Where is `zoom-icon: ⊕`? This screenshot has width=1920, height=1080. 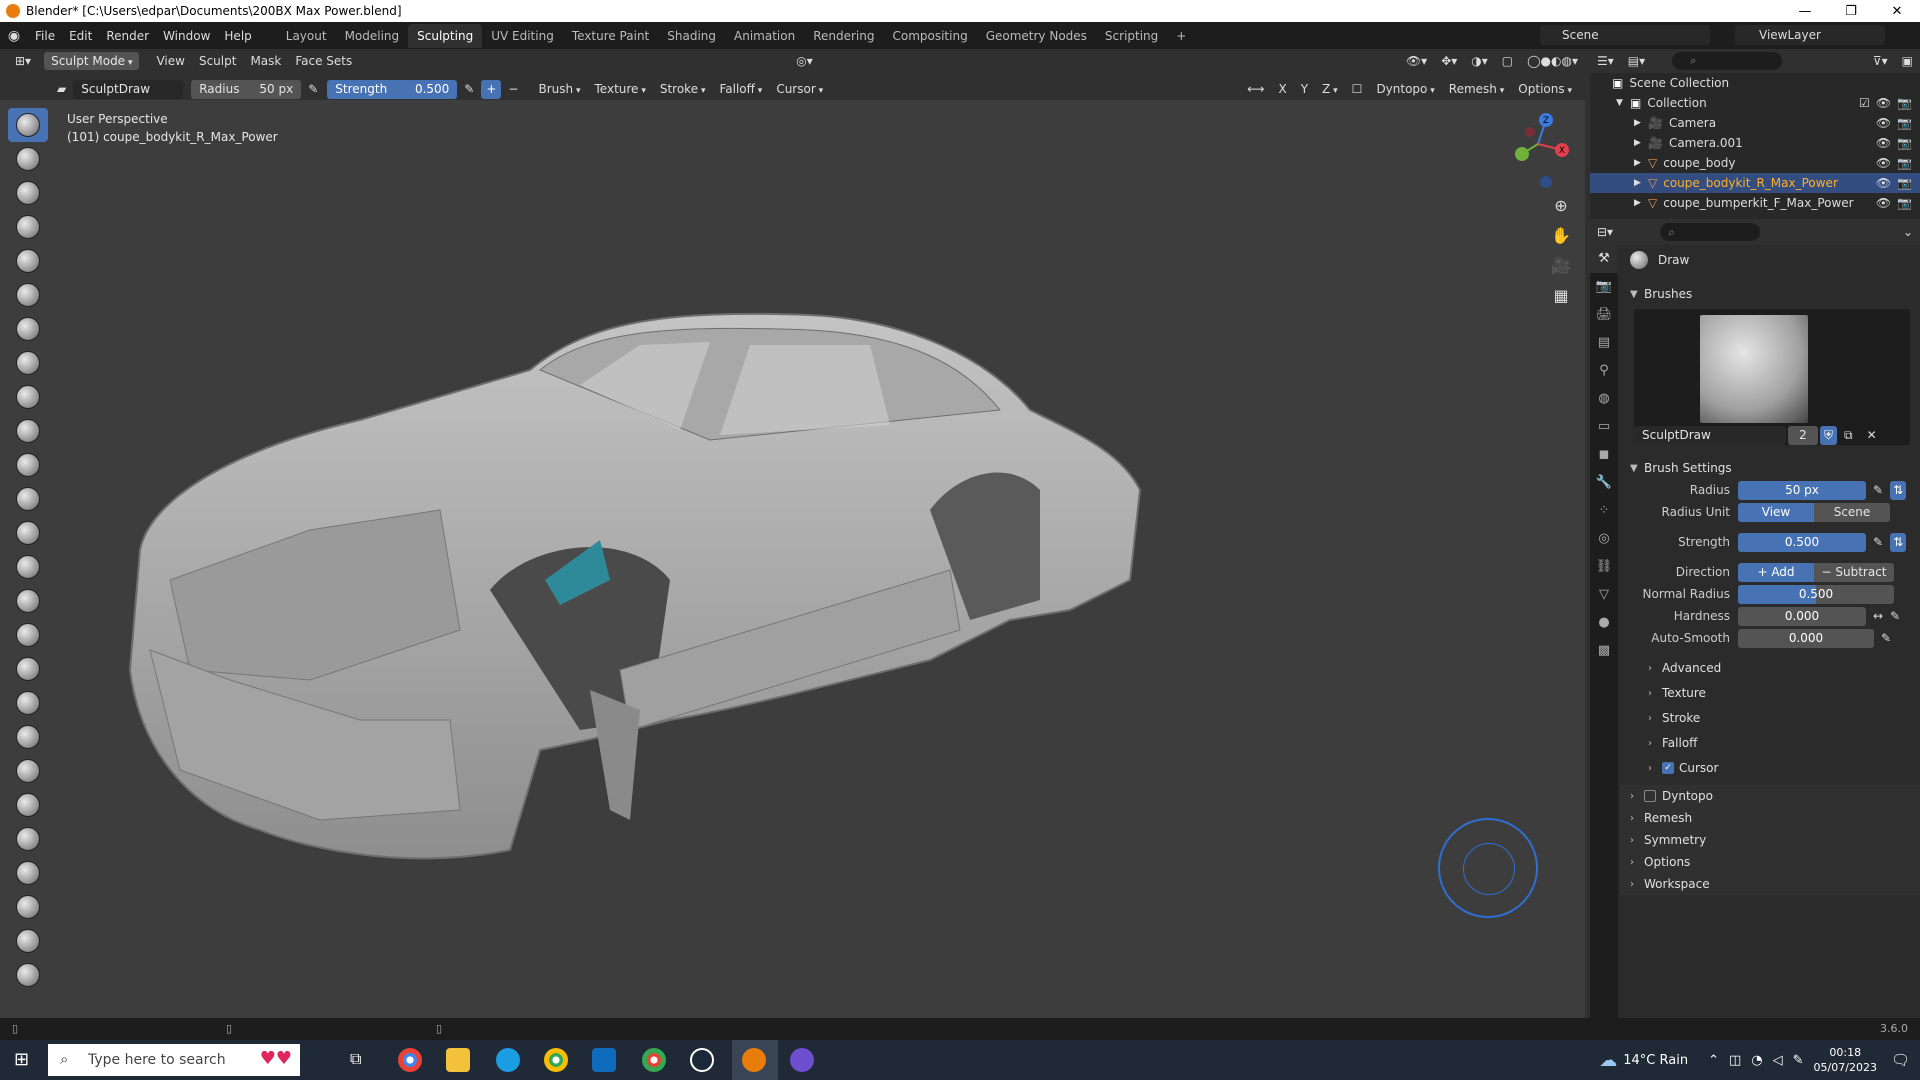
zoom-icon: ⊕ is located at coordinates (1561, 211).